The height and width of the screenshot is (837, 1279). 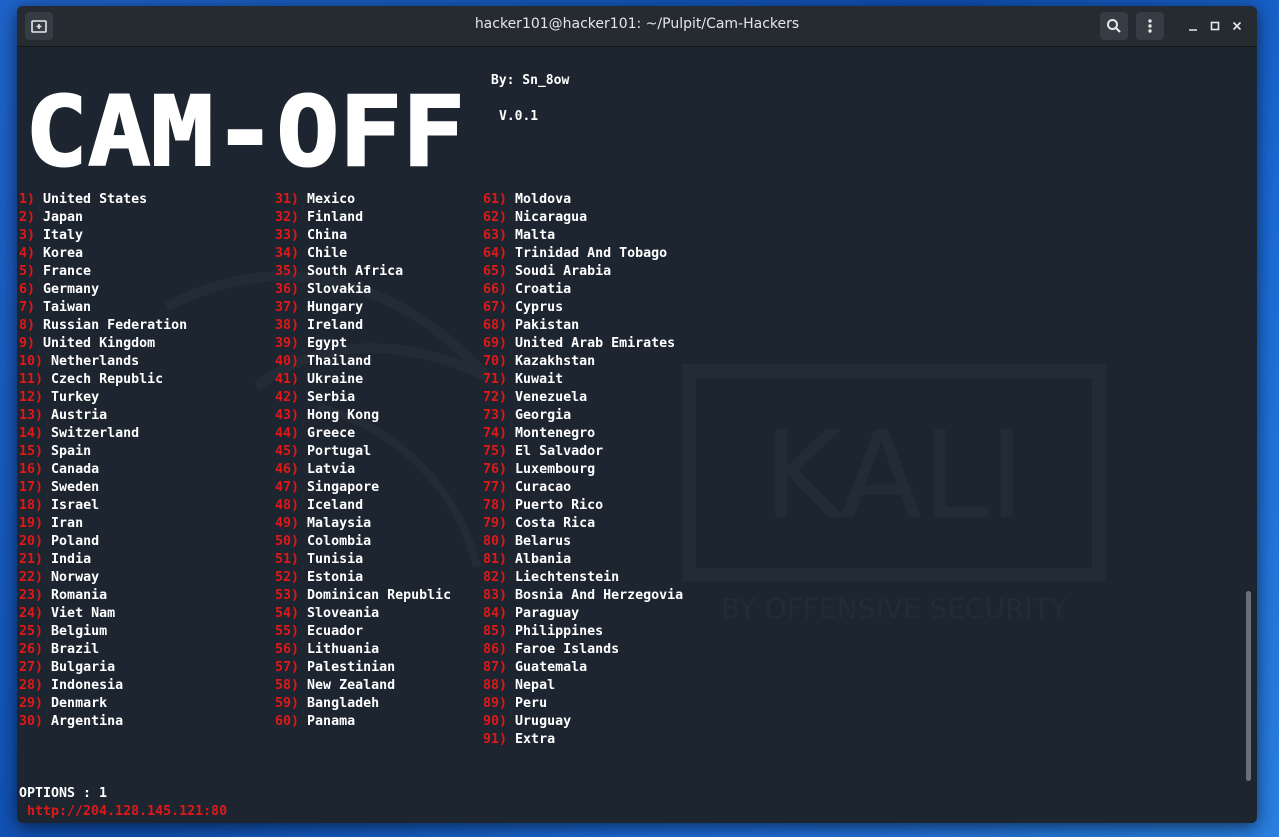 What do you see at coordinates (495, 307) in the screenshot?
I see `country-number: 67)` at bounding box center [495, 307].